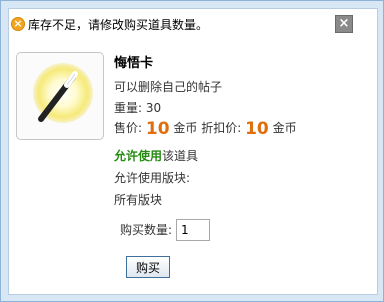  I want to click on close-button: ×, so click(344, 24).